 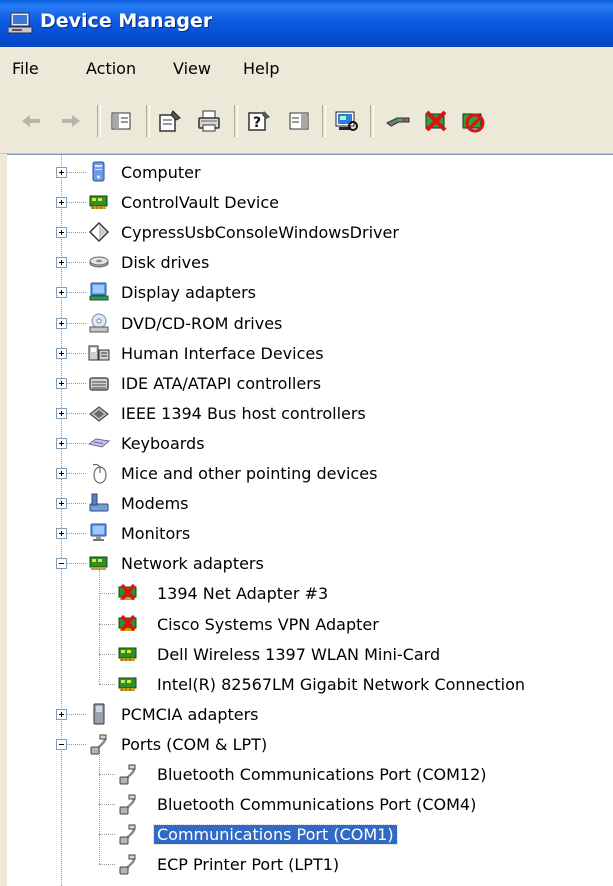 I want to click on monitor-icon, so click(x=99, y=533).